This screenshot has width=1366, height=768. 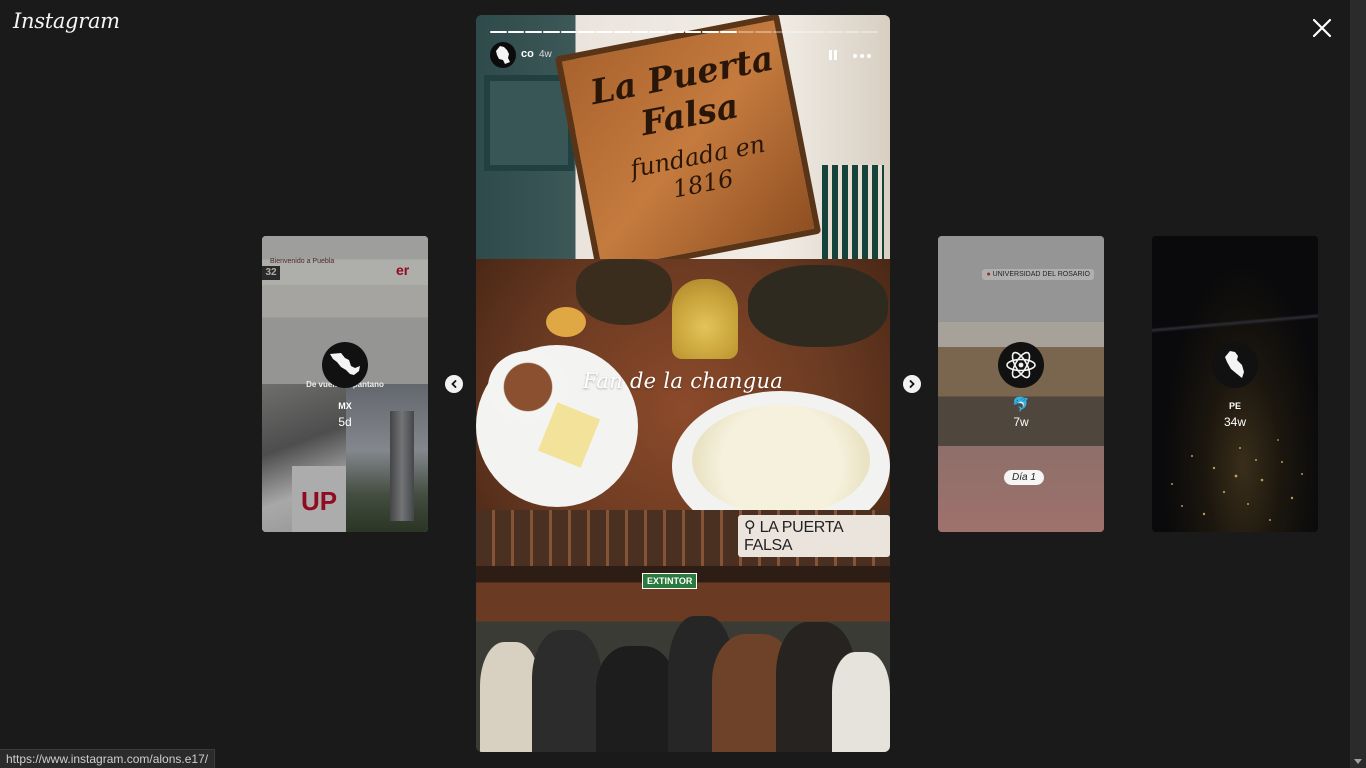 I want to click on scroll-down-icon, so click(x=1358, y=761).